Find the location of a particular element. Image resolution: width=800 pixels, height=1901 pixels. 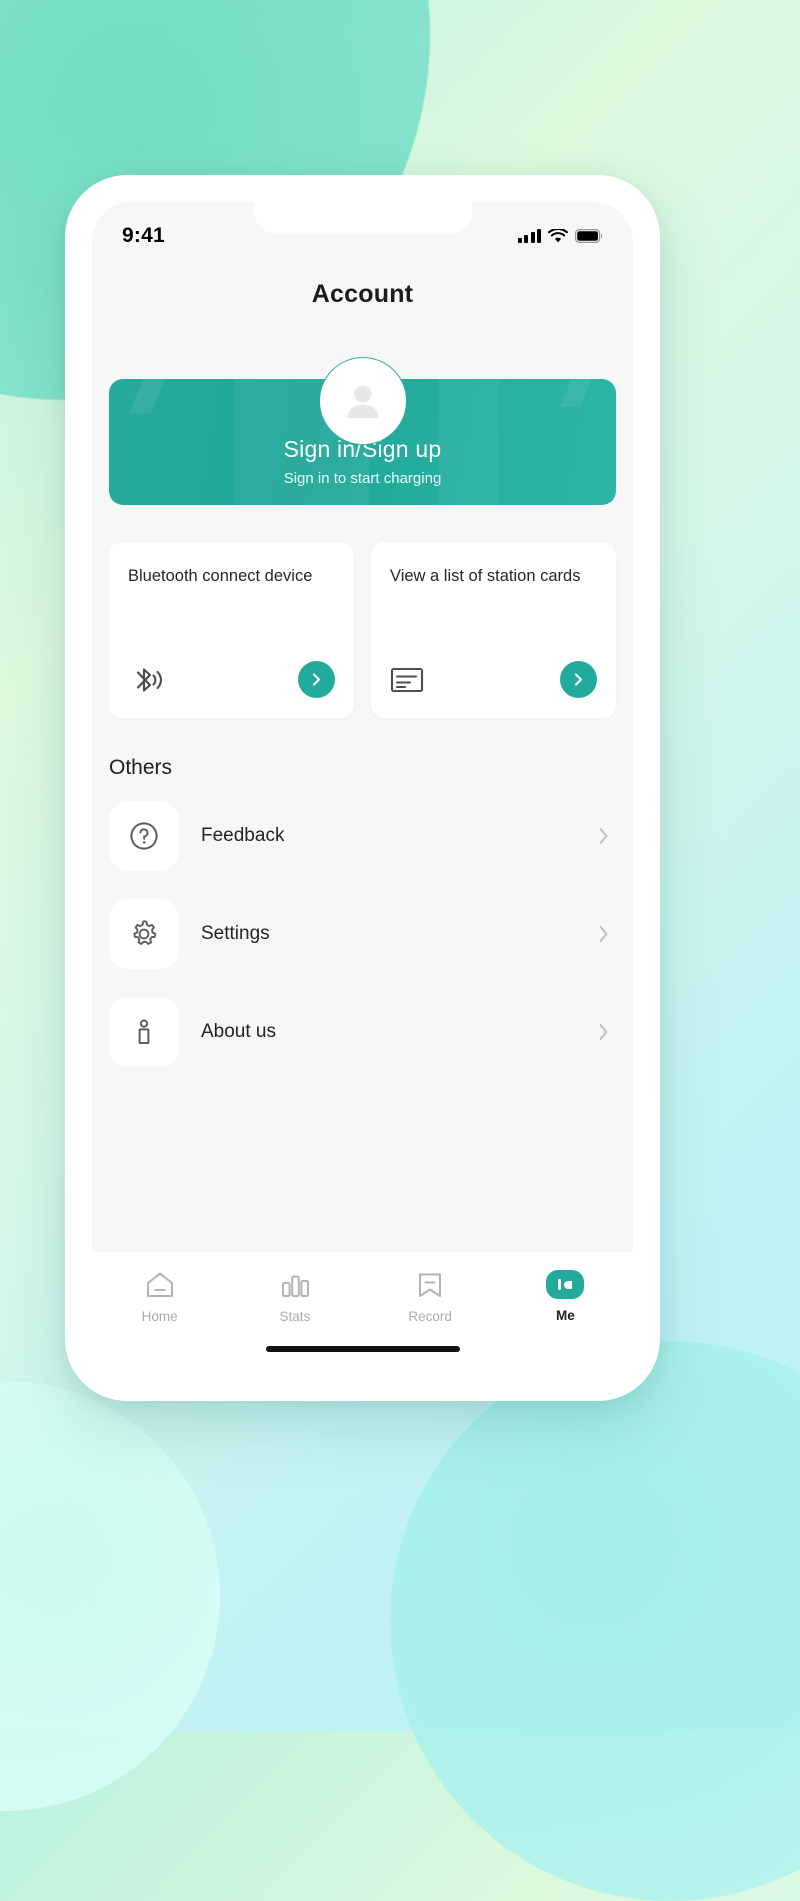

page-title: Account is located at coordinates (362, 294).